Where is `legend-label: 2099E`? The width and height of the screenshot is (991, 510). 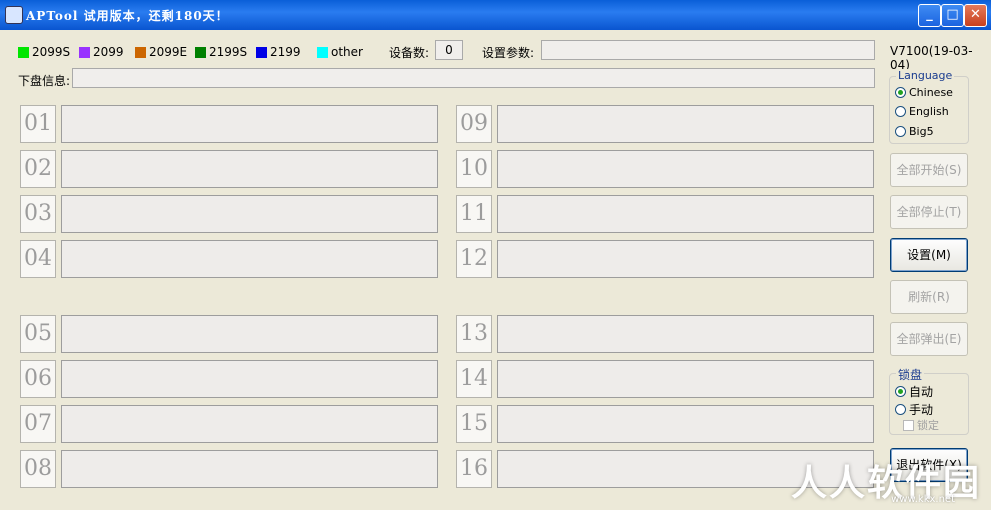
legend-label: 2099E is located at coordinates (168, 52).